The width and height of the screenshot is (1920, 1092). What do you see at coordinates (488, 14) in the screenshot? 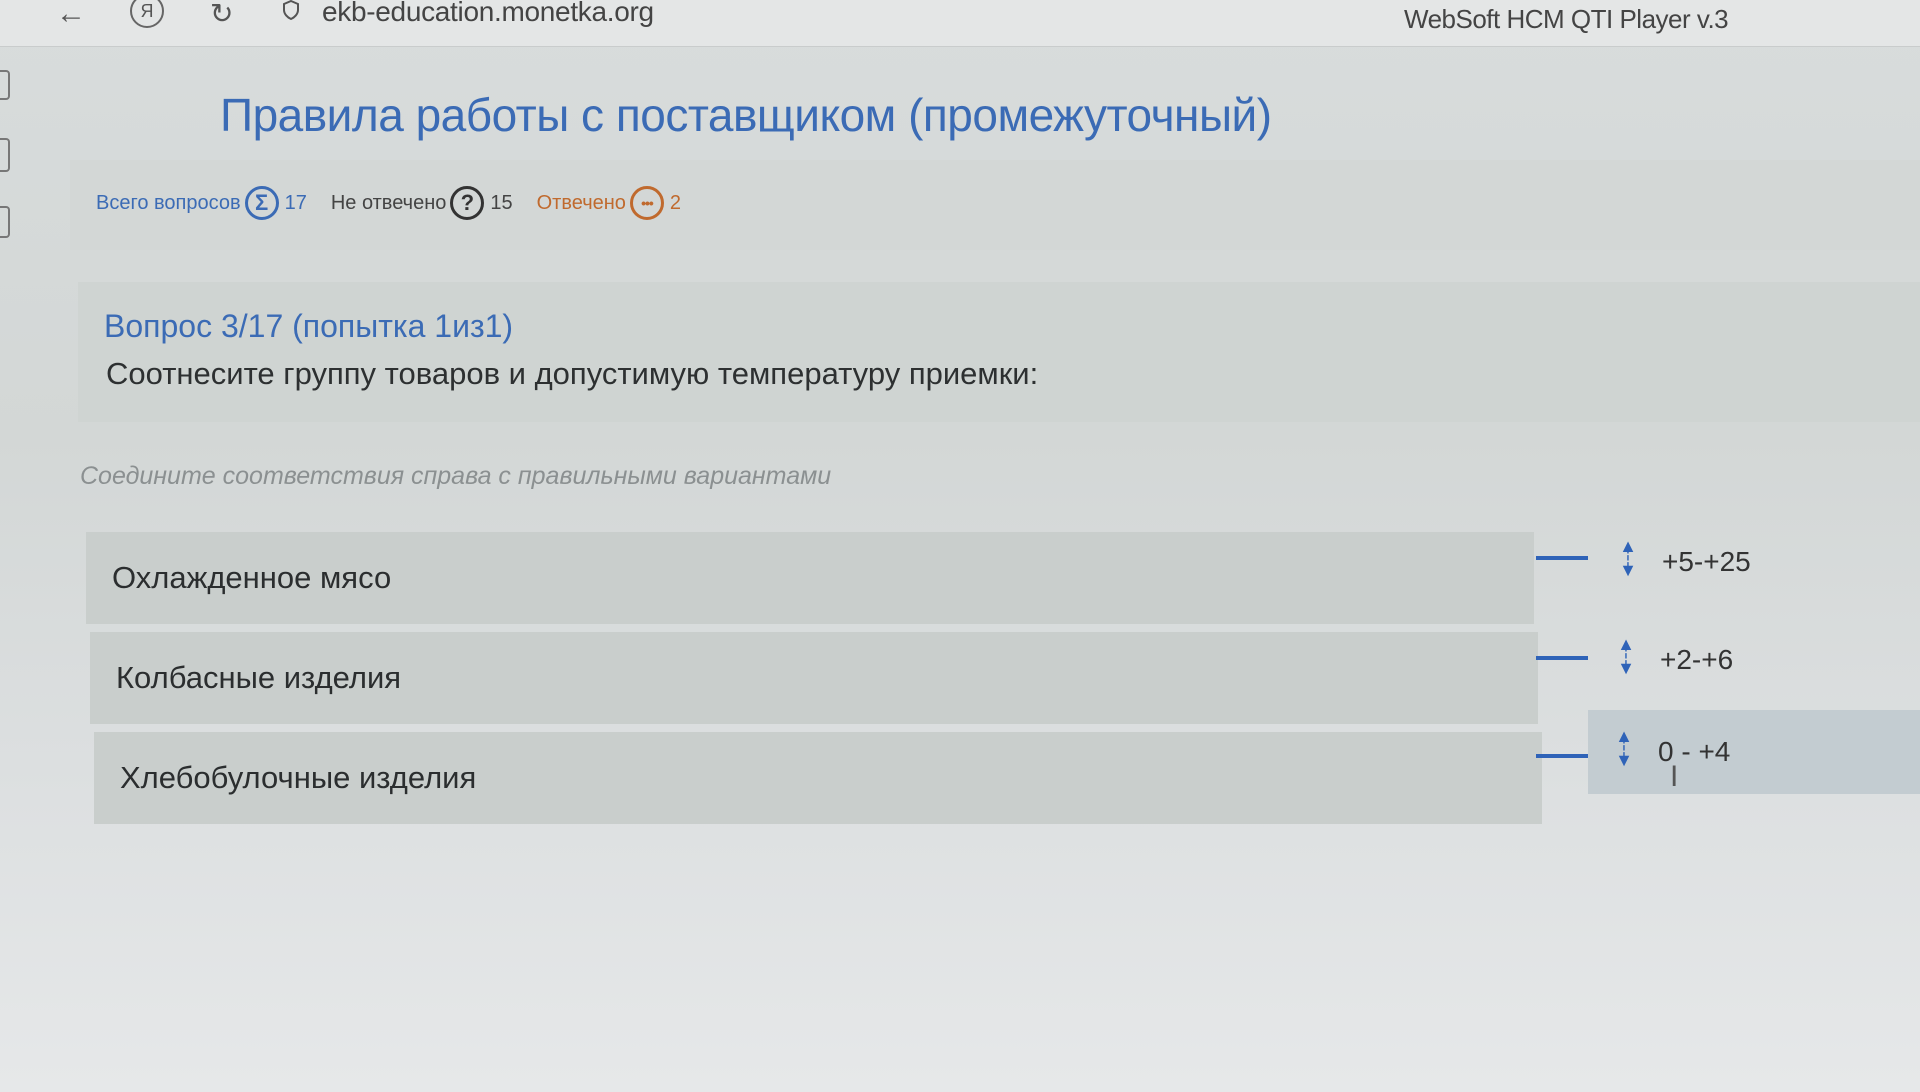
I see `address-bar: ekb-education.monetka.org` at bounding box center [488, 14].